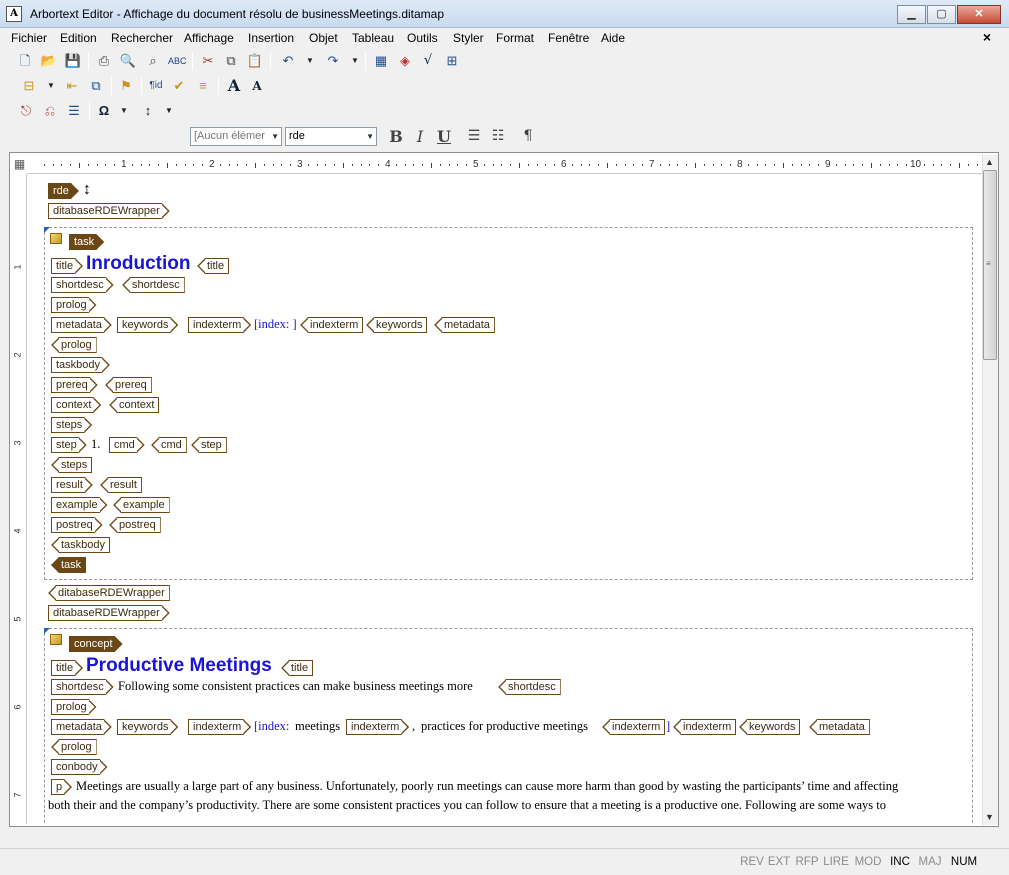  What do you see at coordinates (331, 136) in the screenshot?
I see `style-combo: rde ▼` at bounding box center [331, 136].